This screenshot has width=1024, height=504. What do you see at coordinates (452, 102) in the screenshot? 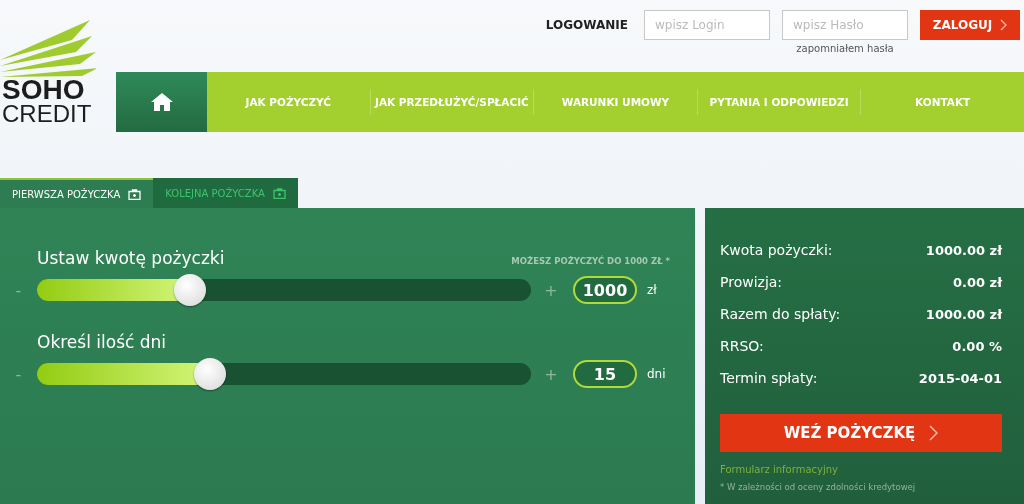
I see `nav-item: JAK PRZEDŁUŻYĆ/SPŁACIĆ` at bounding box center [452, 102].